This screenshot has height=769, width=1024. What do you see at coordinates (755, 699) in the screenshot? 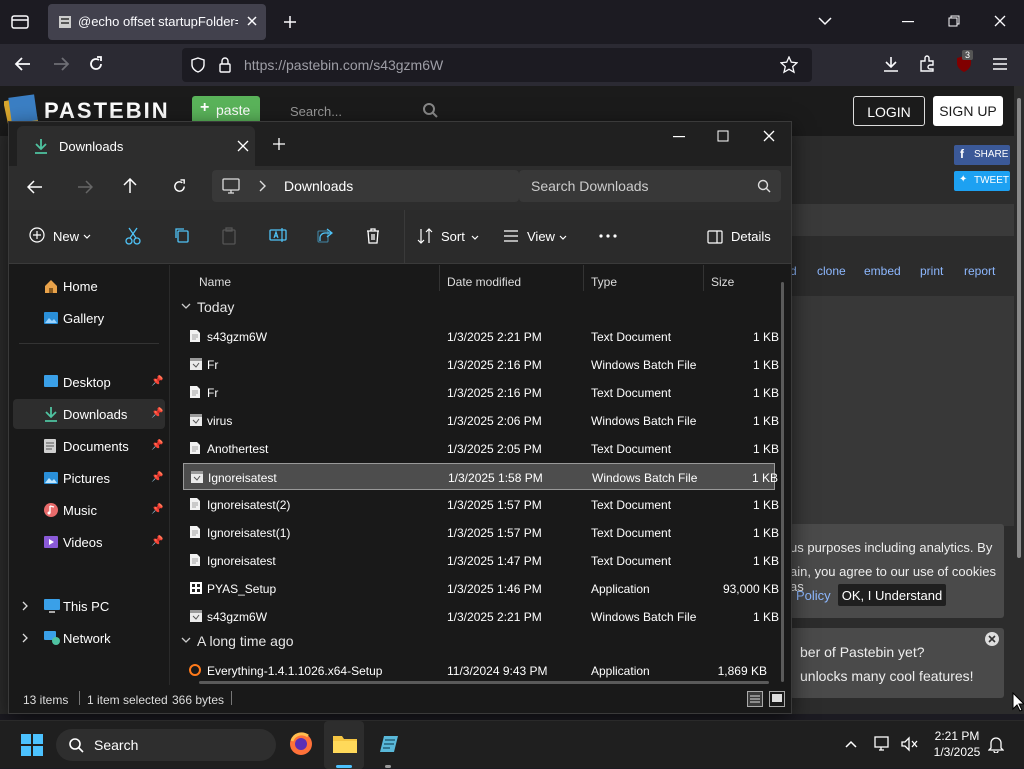
I see `details-view-toggle-icon` at bounding box center [755, 699].